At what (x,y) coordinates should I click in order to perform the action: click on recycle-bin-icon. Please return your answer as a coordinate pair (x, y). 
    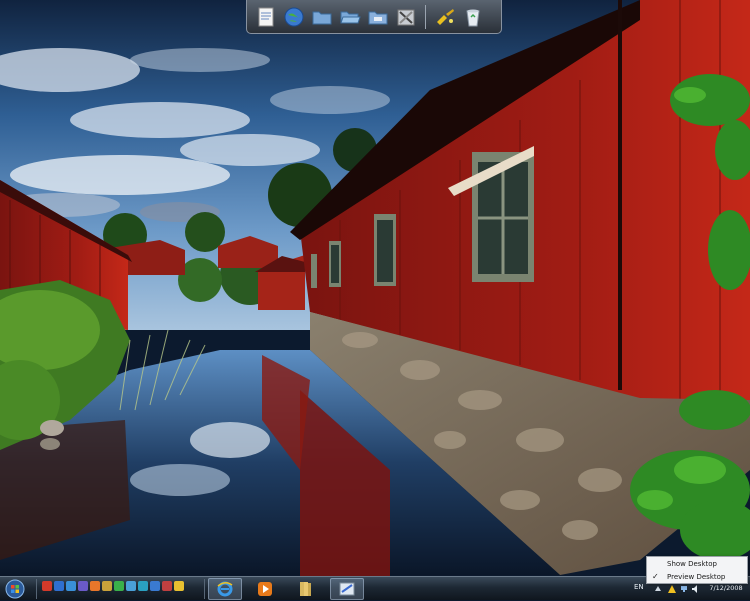
    Looking at the image, I should click on (473, 17).